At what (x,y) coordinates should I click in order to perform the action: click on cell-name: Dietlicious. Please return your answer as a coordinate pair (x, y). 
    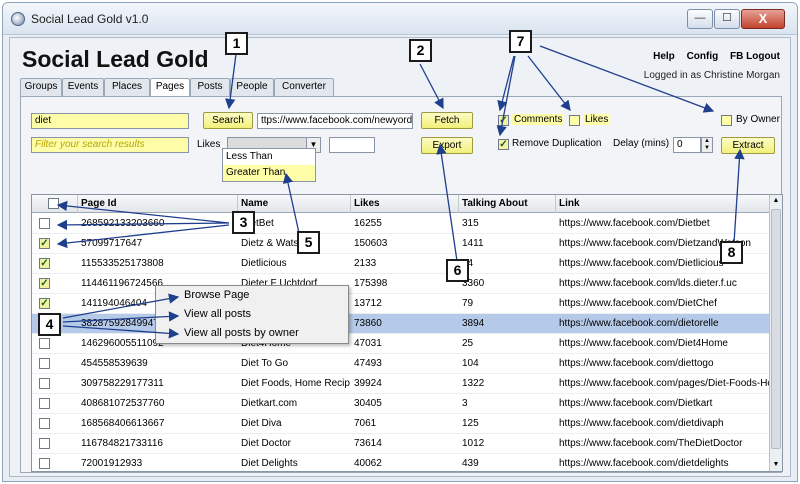
    Looking at the image, I should click on (264, 263).